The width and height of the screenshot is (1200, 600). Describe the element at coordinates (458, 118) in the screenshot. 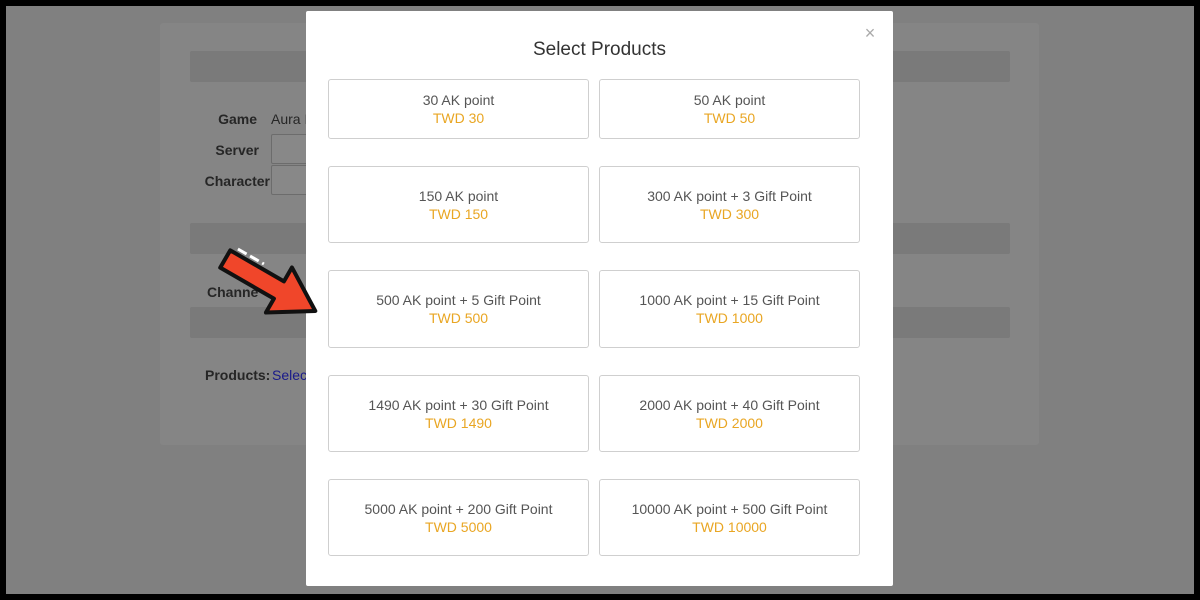

I see `product-price: TWD 30` at that location.